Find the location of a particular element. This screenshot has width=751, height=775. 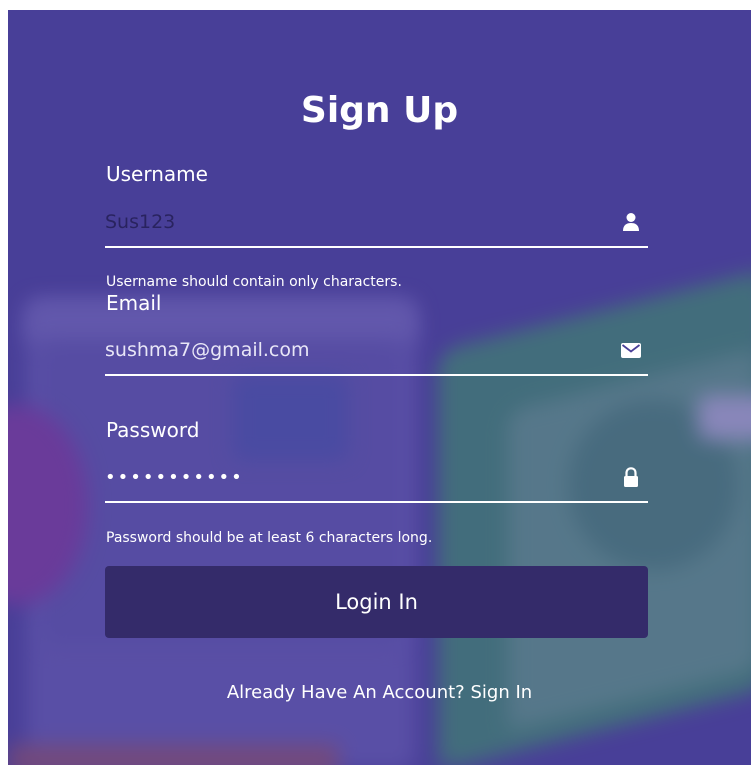

username-field-group is located at coordinates (376, 223).